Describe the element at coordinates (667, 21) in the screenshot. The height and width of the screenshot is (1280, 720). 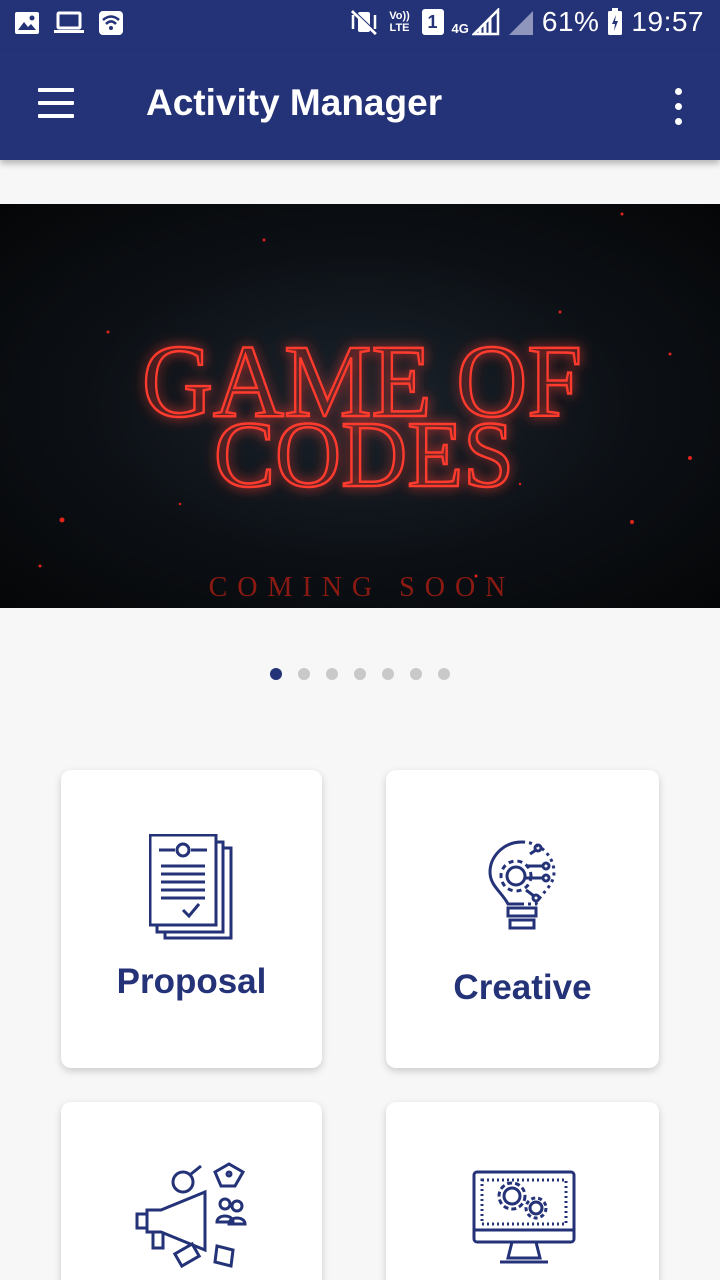
I see `clock: 19:57` at that location.